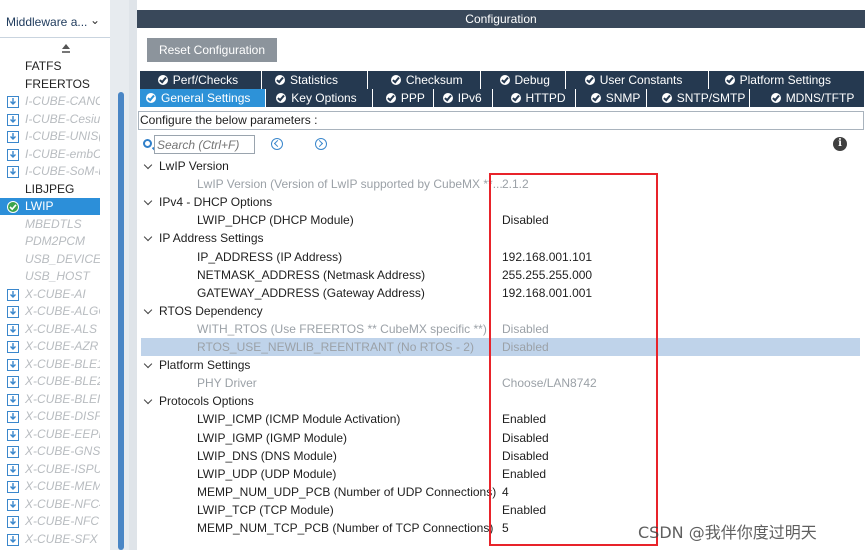 This screenshot has width=865, height=550. What do you see at coordinates (523, 80) in the screenshot?
I see `tab-debug: Debug` at bounding box center [523, 80].